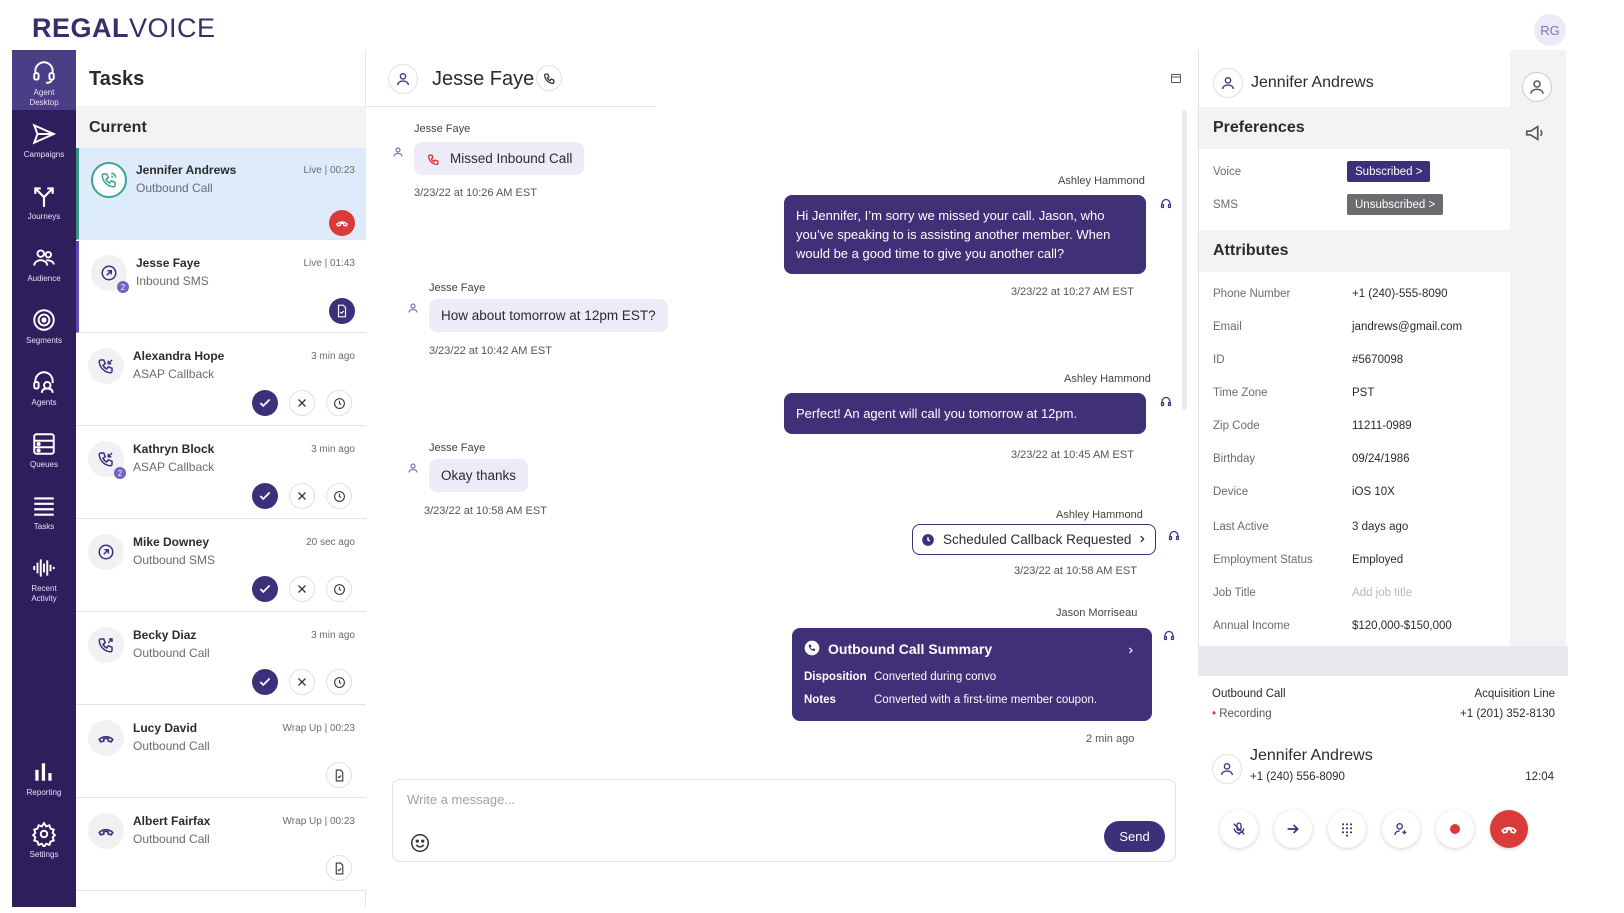 This screenshot has width=1624, height=913. I want to click on attribute-label: Last Active, so click(1241, 527).